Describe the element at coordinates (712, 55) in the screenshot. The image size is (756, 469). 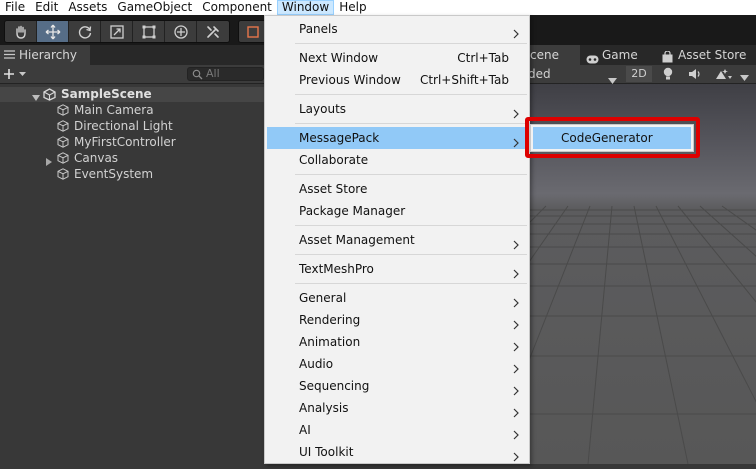
I see `tab-asset-store-label: Asset Store` at that location.